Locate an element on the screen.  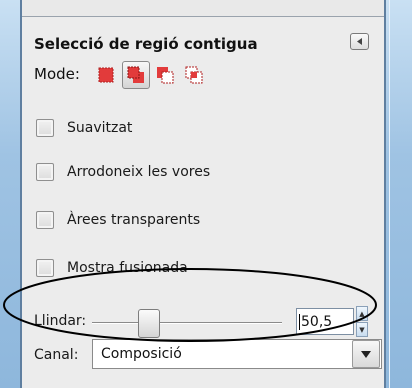
channel-label: Canal: is located at coordinates (56, 355).